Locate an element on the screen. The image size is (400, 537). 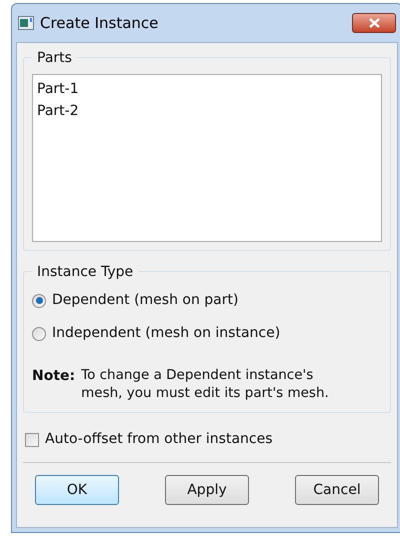
auto-offset-checkbox-row: Auto-offset from other instances is located at coordinates (208, 439).